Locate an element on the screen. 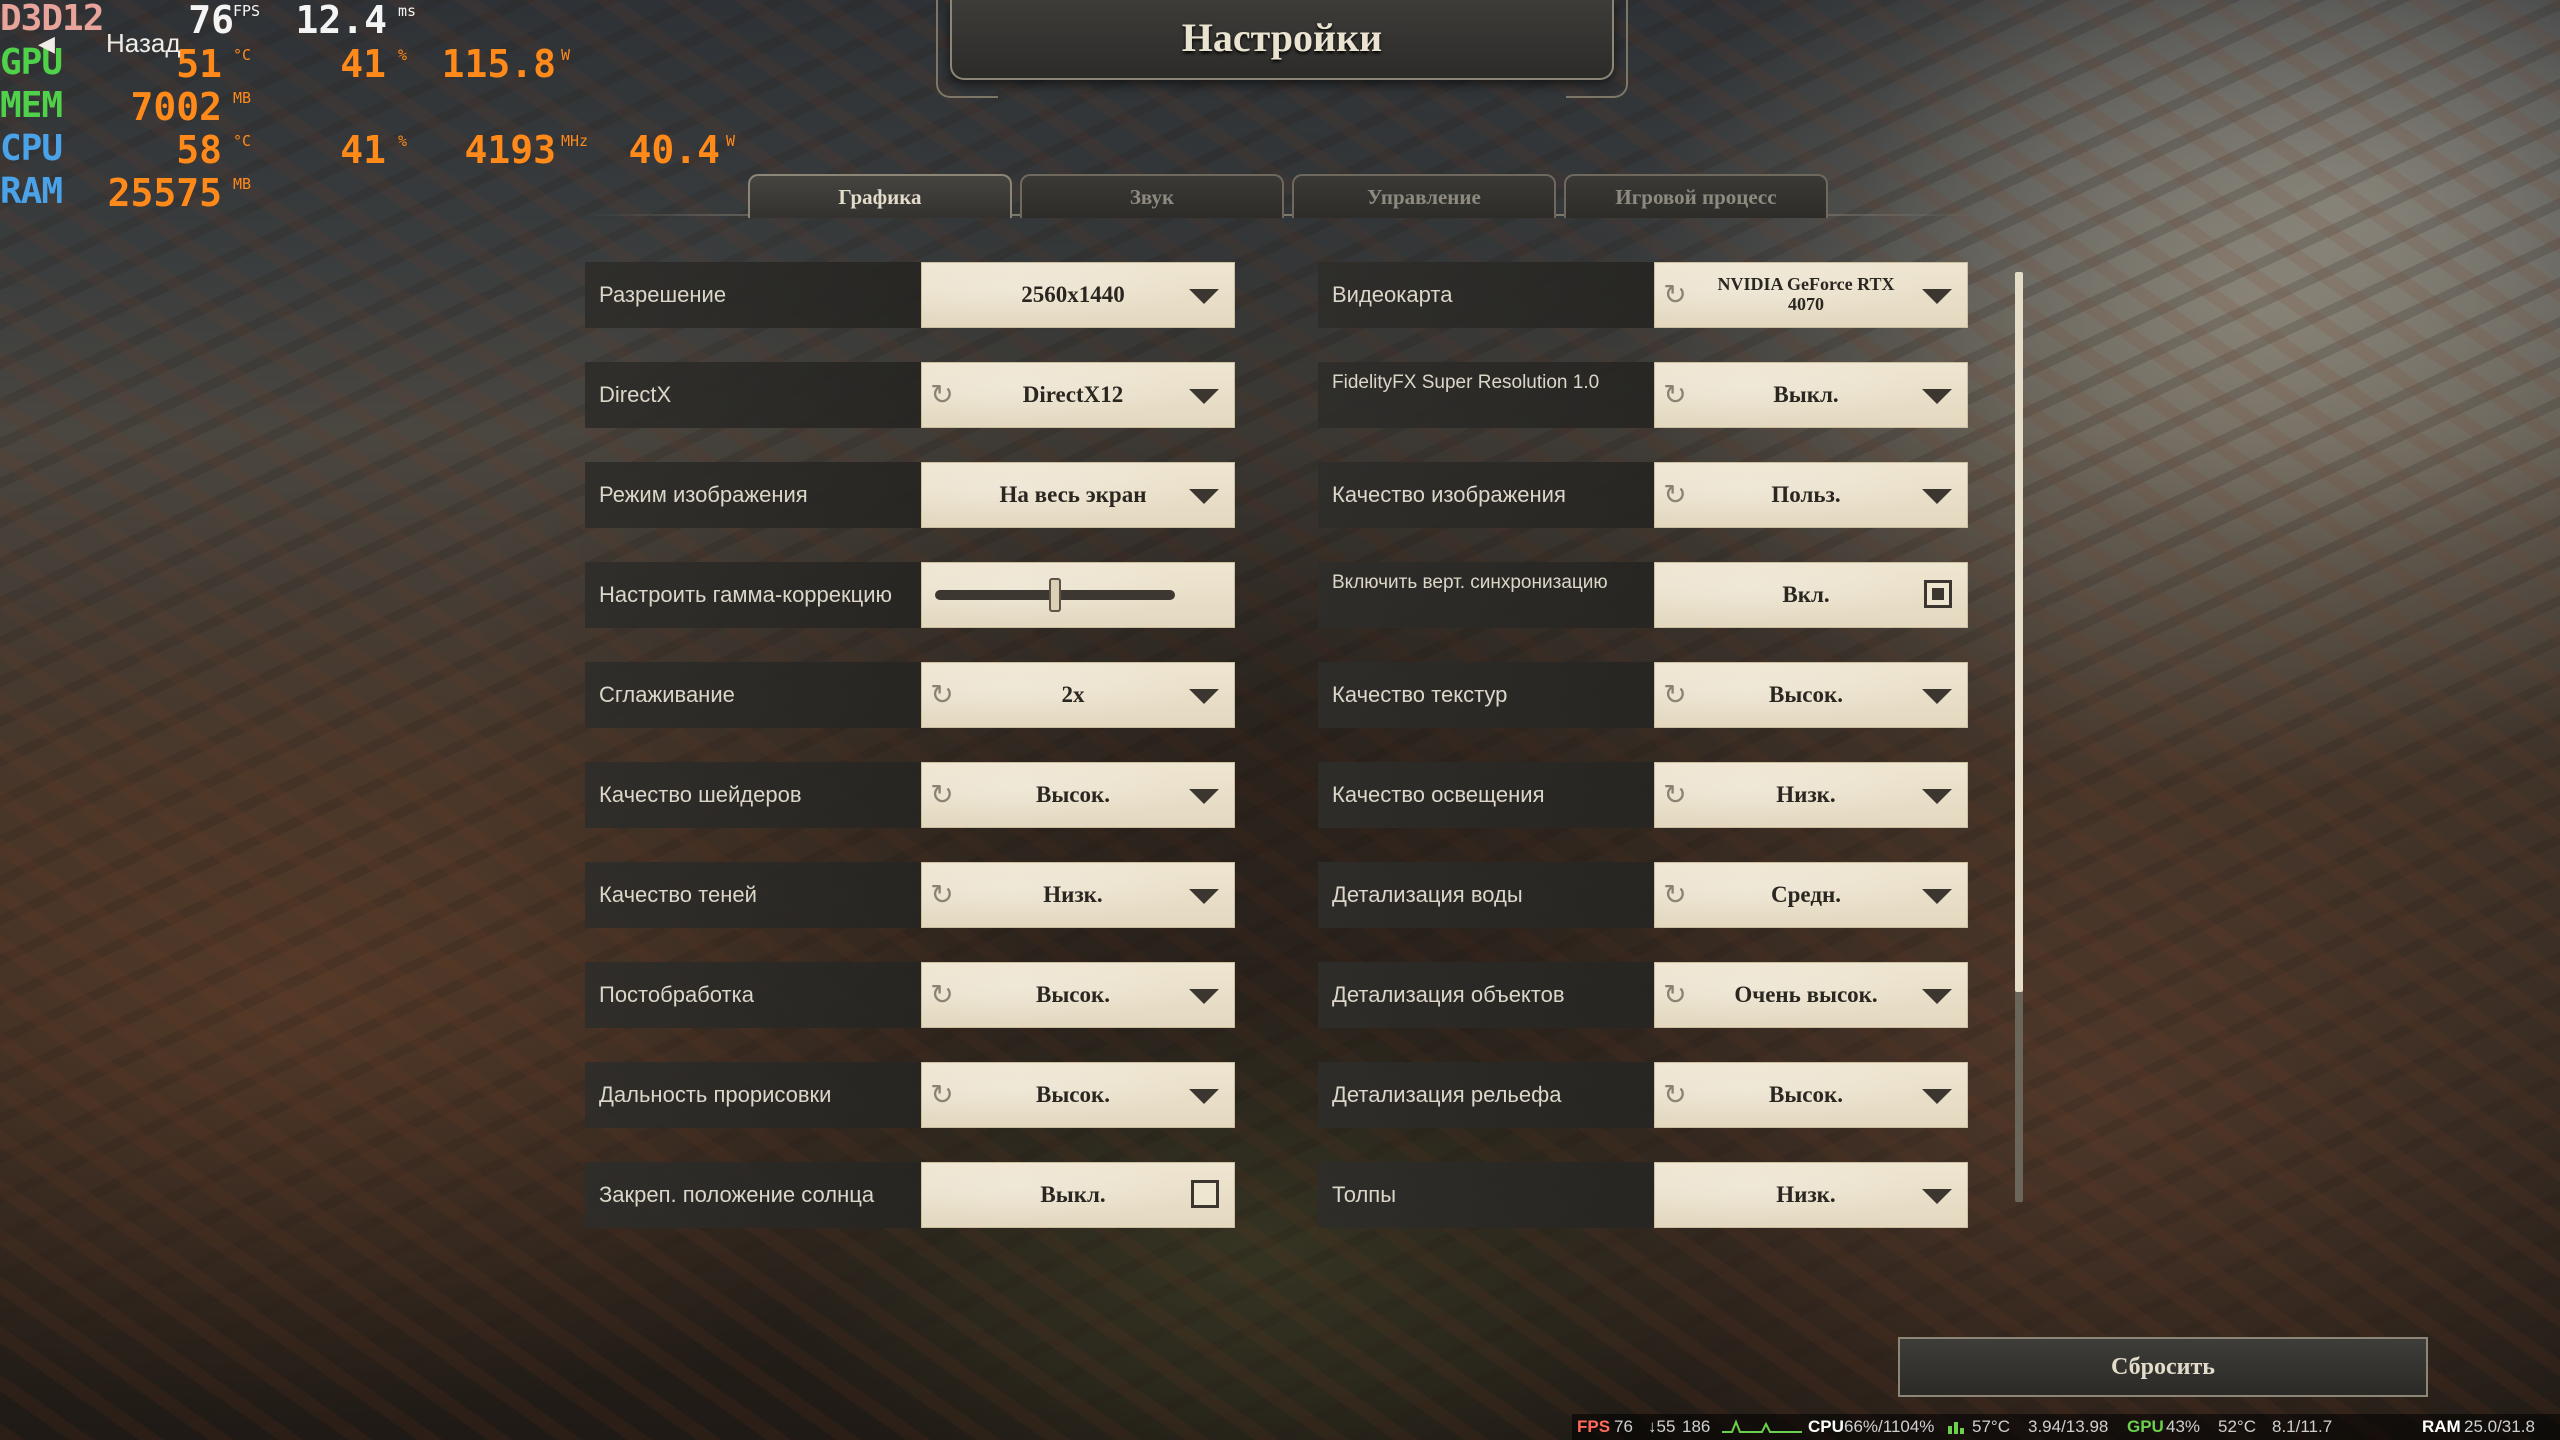 The width and height of the screenshot is (2560, 1440). osd-key: MEM is located at coordinates (31, 105).